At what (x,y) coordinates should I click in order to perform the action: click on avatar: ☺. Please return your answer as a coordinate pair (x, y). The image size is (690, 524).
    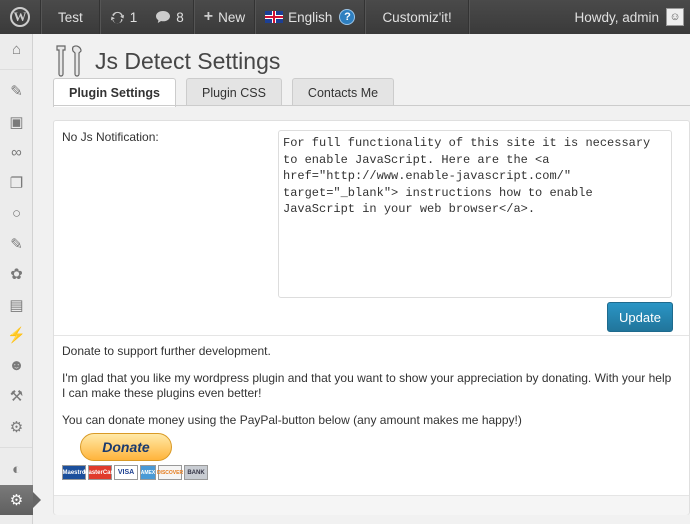
    Looking at the image, I should click on (675, 17).